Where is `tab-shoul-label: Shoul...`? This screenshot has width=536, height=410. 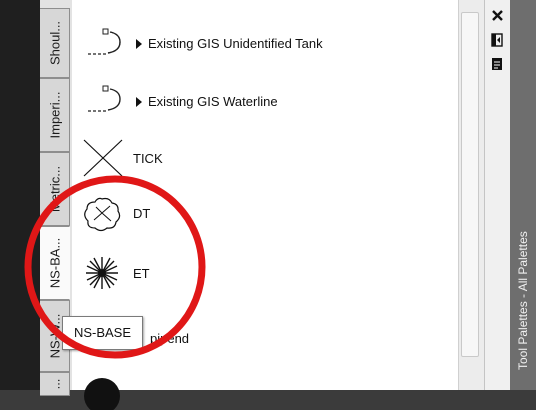
tab-shoul-label: Shoul... is located at coordinates (54, 43).